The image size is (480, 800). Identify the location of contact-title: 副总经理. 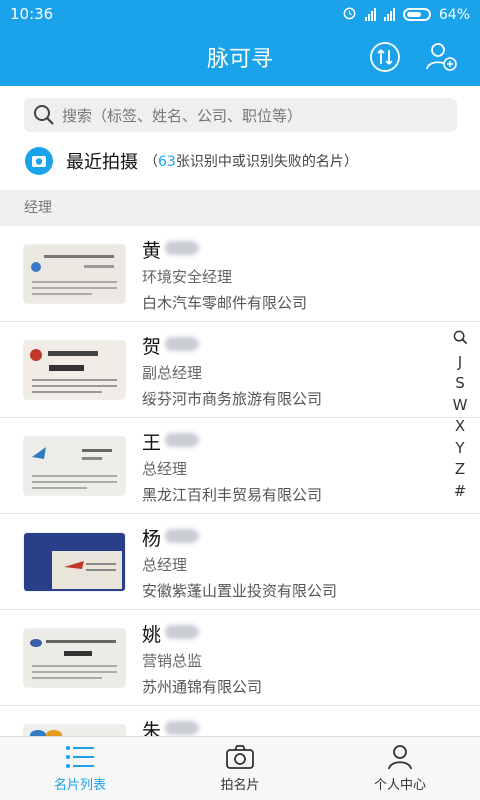
(172, 373).